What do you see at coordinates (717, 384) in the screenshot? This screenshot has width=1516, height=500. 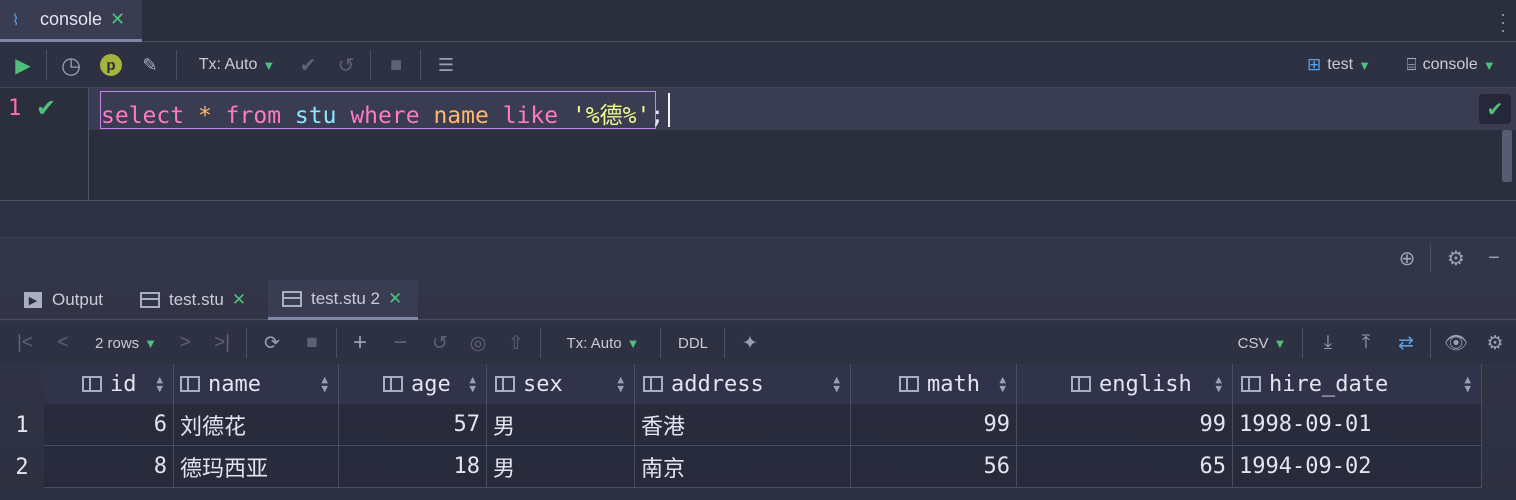 I see `column-header-label: address` at bounding box center [717, 384].